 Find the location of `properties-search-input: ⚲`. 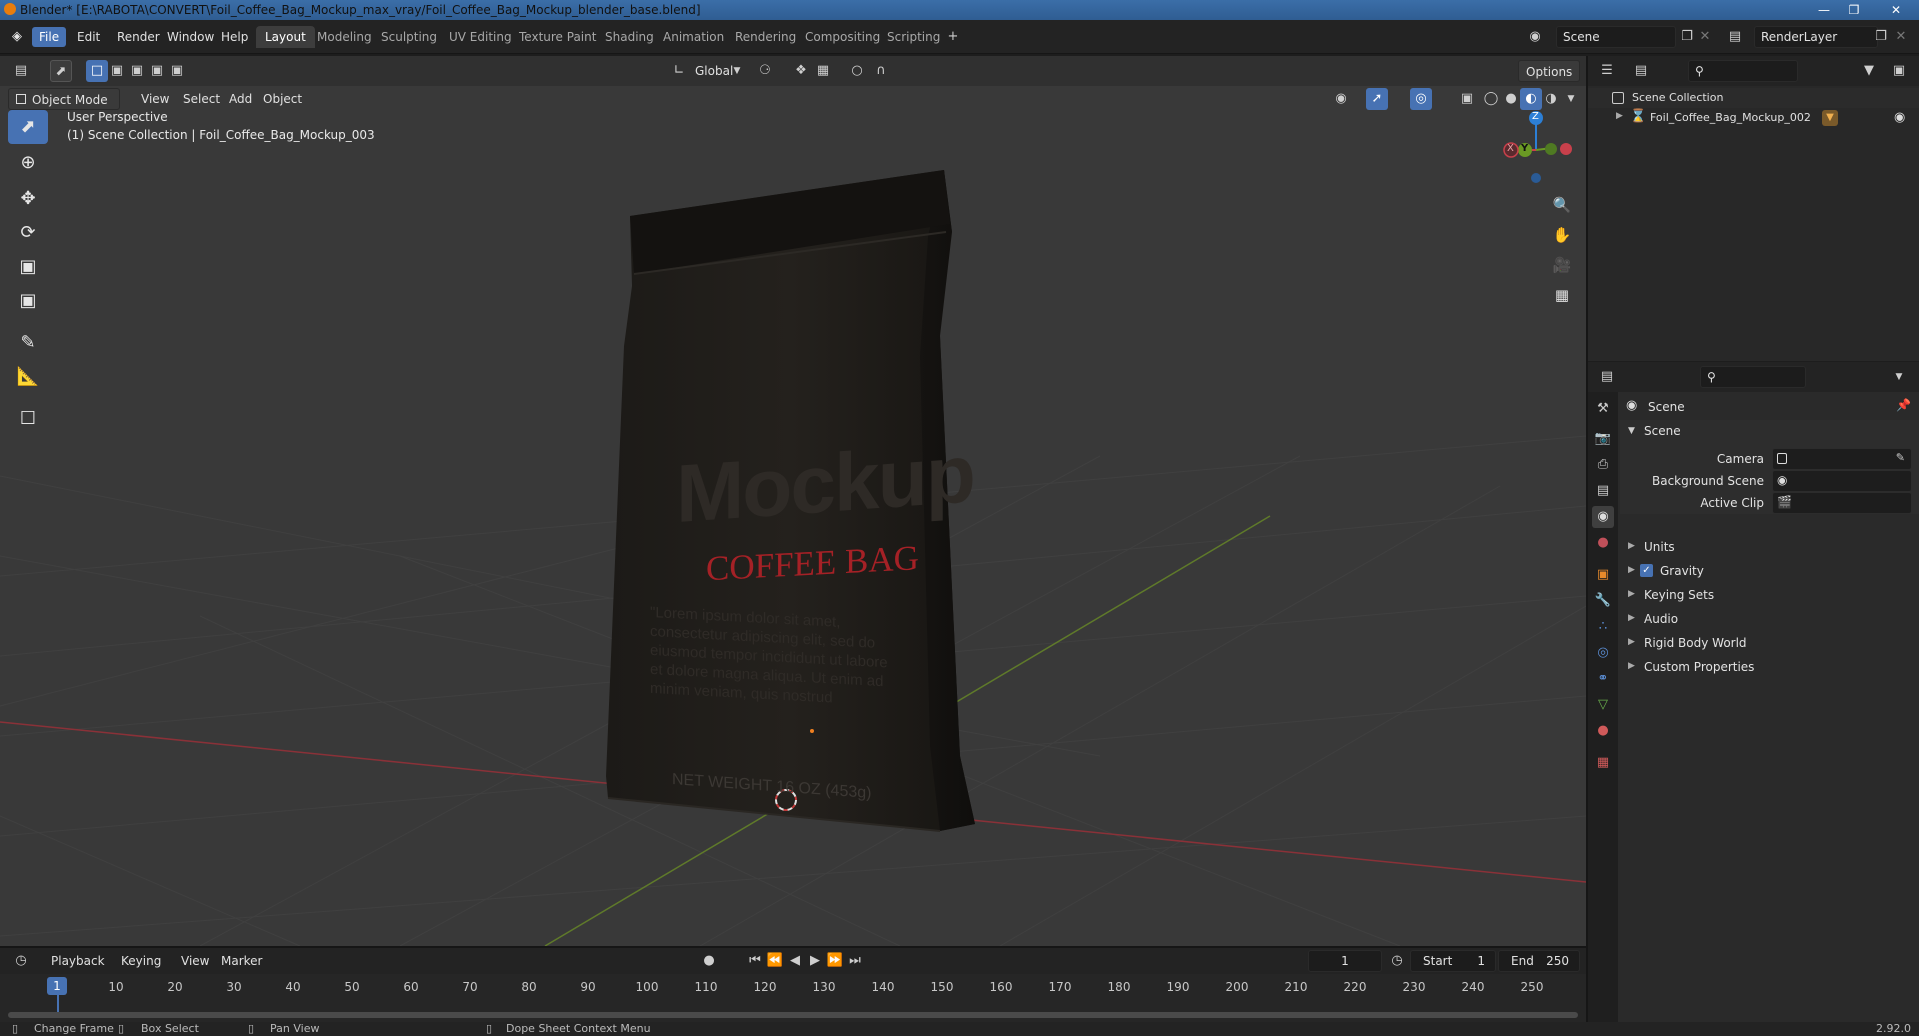

properties-search-input: ⚲ is located at coordinates (1753, 377).